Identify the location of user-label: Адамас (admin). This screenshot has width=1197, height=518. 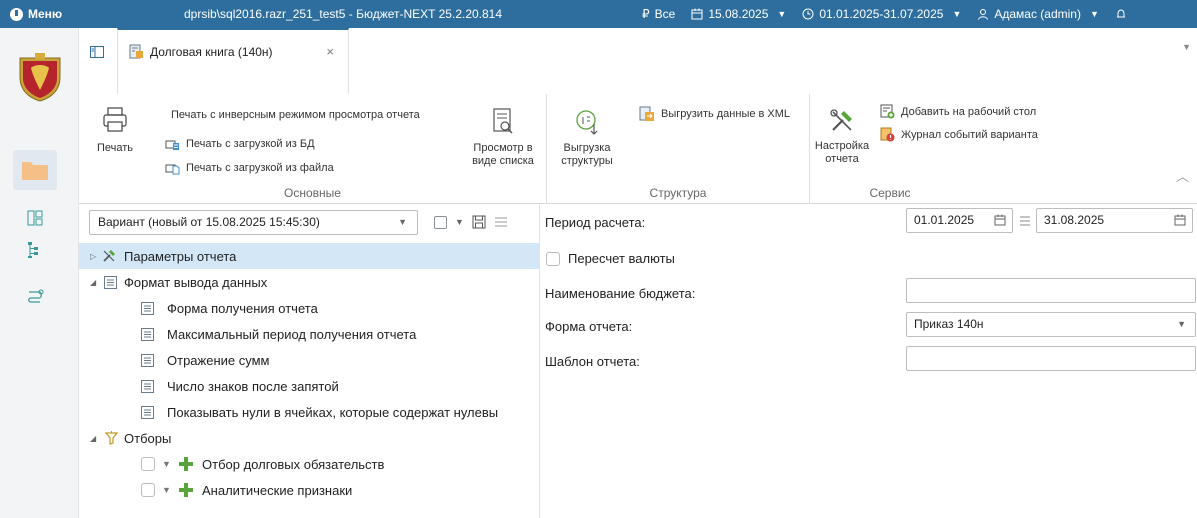
(1037, 14).